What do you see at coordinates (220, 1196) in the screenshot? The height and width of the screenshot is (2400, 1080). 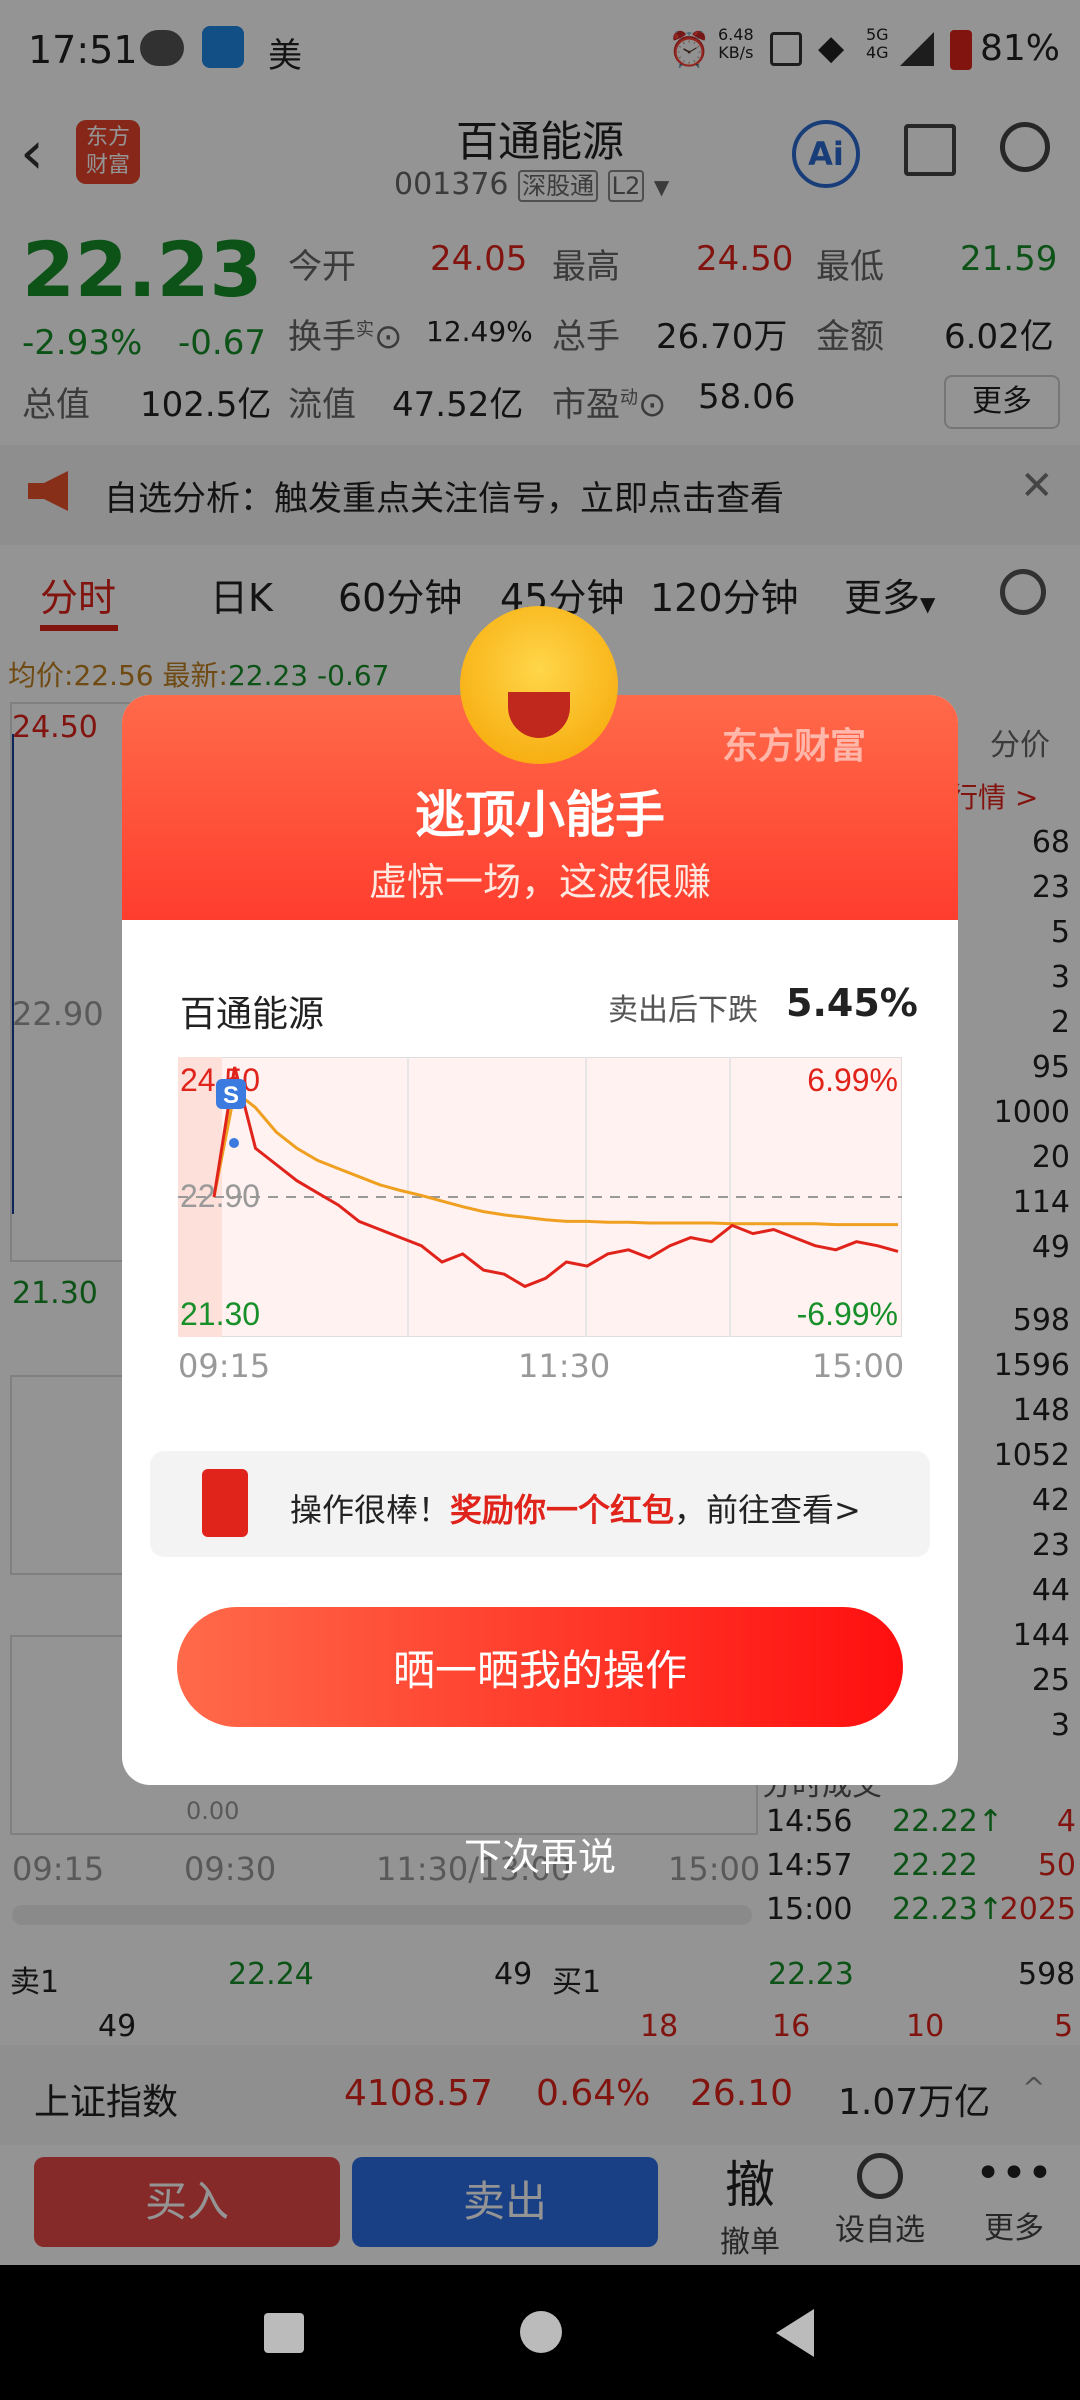 I see `y-mid-label: 22.90` at bounding box center [220, 1196].